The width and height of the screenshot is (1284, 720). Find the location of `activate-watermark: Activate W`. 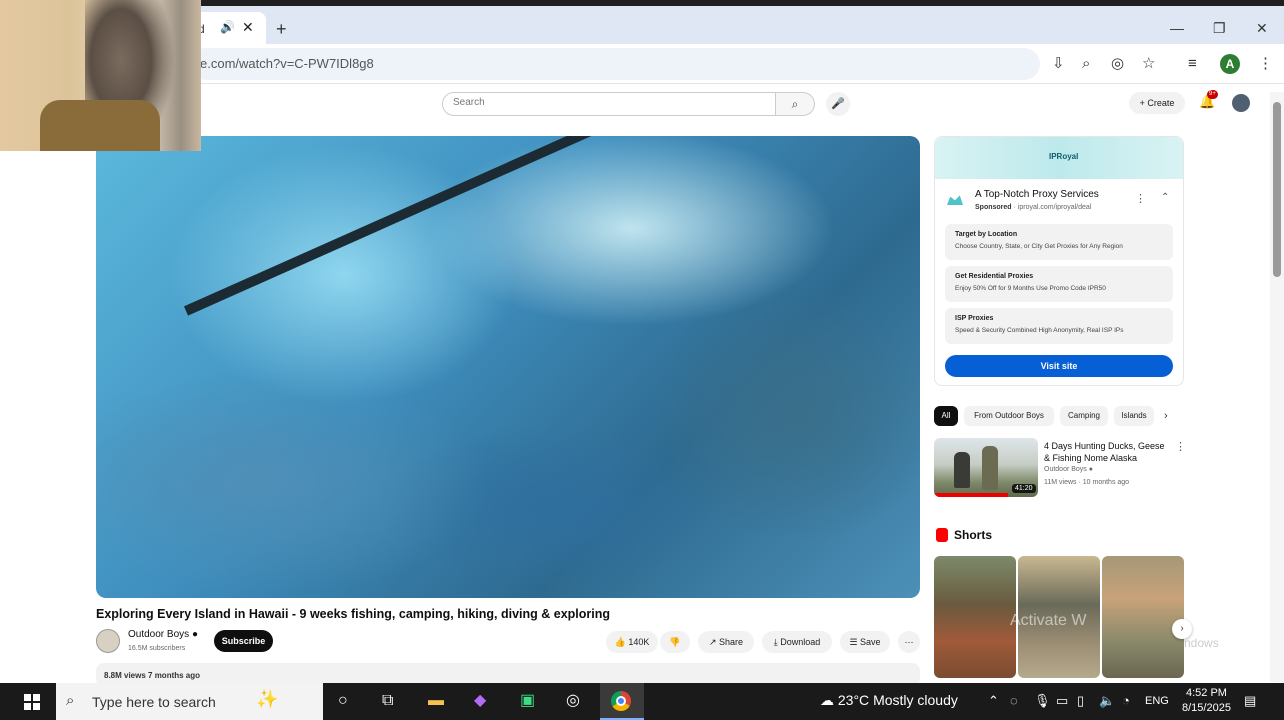

activate-watermark: Activate W is located at coordinates (1048, 620).